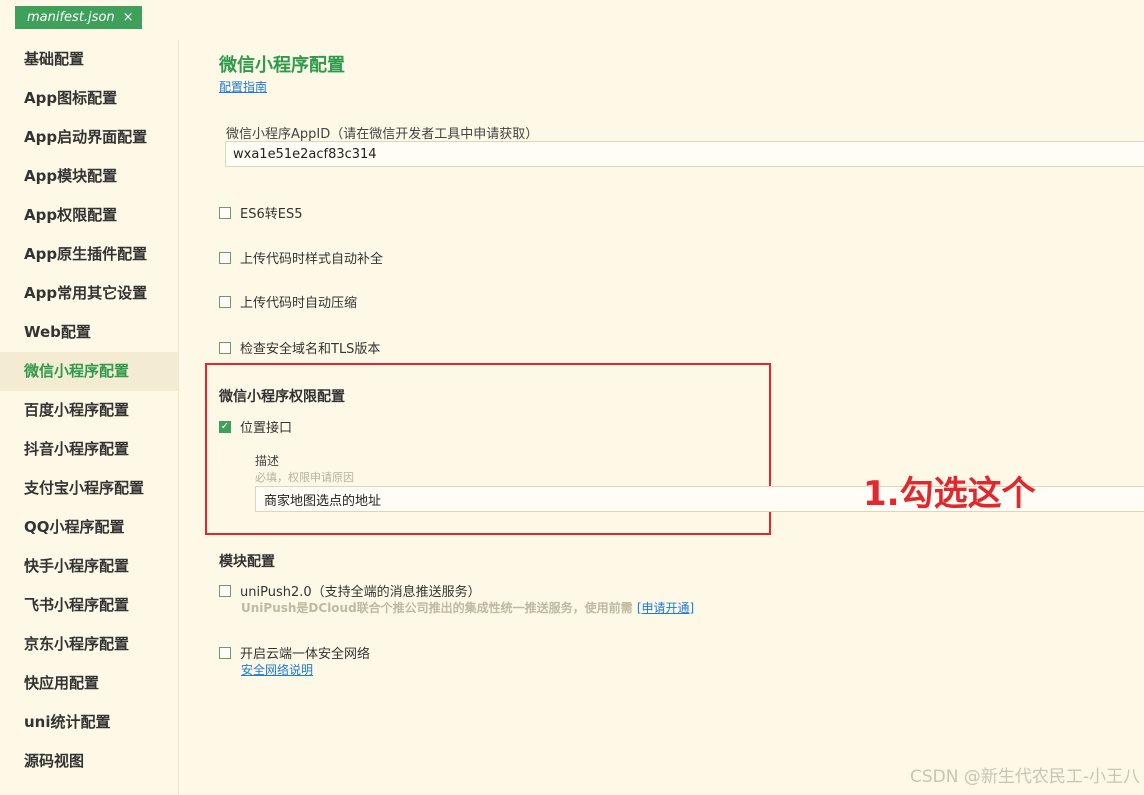  I want to click on tab-label: manifest.json, so click(71, 17).